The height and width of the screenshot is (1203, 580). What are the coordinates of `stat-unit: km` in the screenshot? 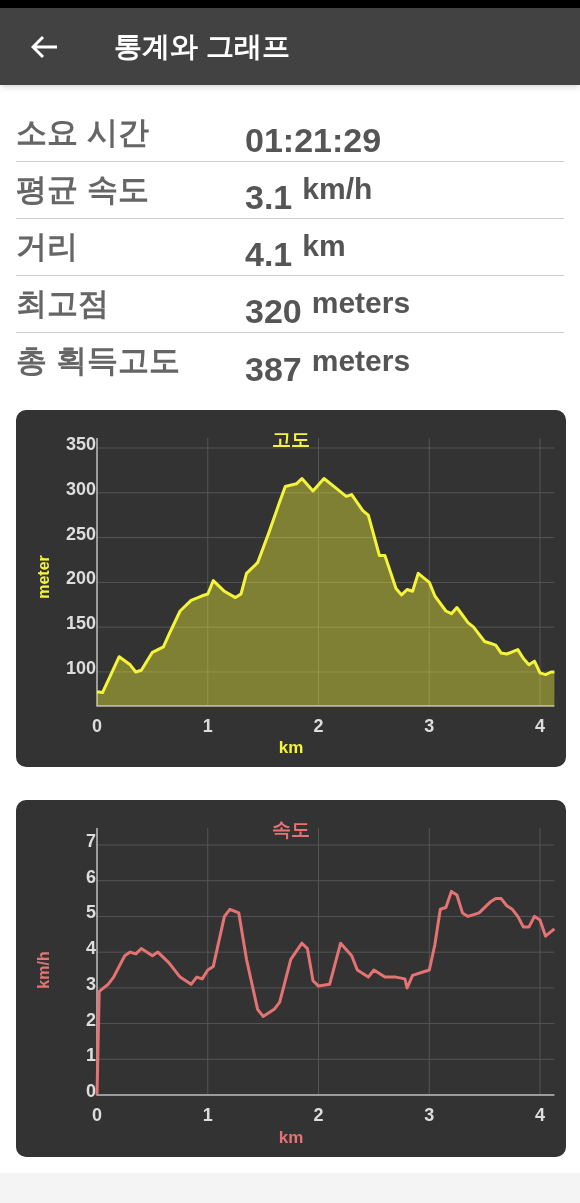 It's located at (324, 246).